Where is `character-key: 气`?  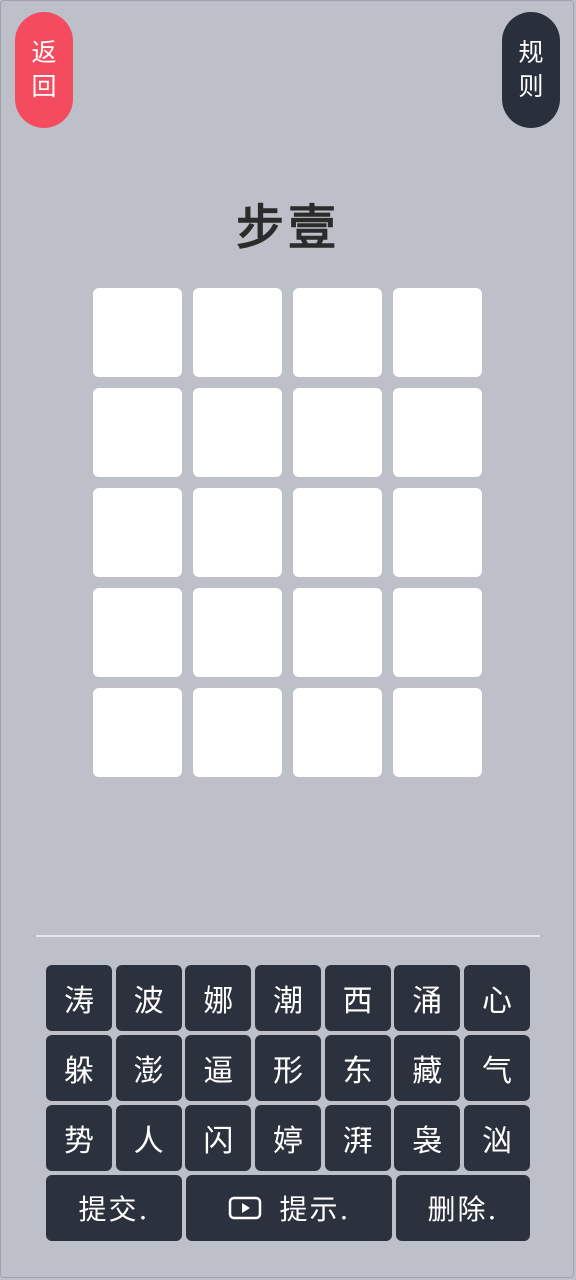
character-key: 气 is located at coordinates (496, 1068).